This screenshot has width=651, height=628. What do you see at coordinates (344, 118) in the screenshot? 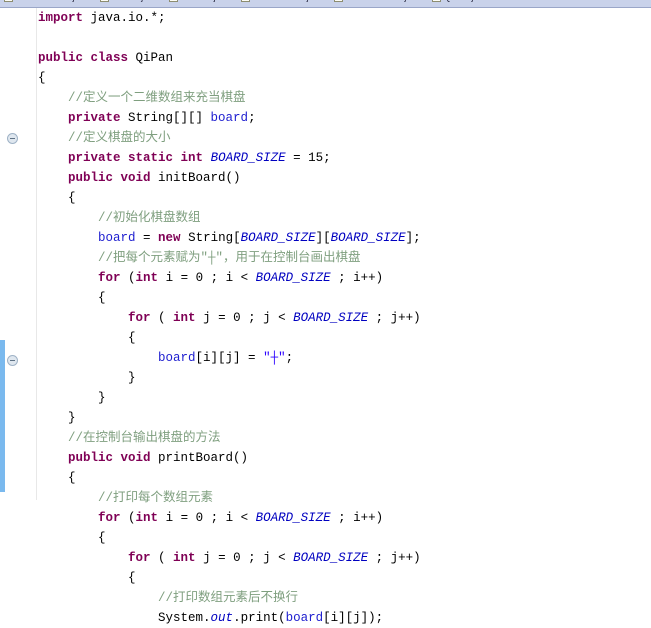
I see `code-line: private String[][] board;` at bounding box center [344, 118].